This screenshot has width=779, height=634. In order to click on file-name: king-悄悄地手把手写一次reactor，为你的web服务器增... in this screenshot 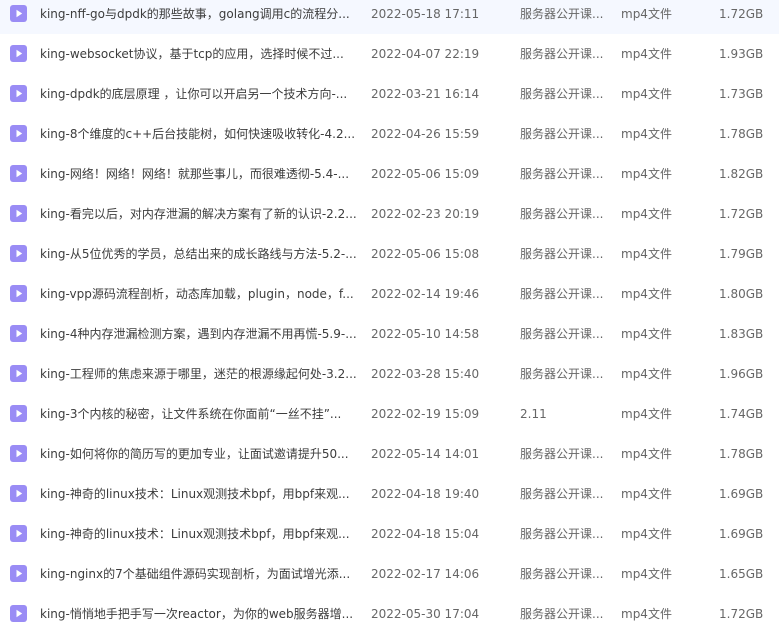, I will do `click(199, 614)`.